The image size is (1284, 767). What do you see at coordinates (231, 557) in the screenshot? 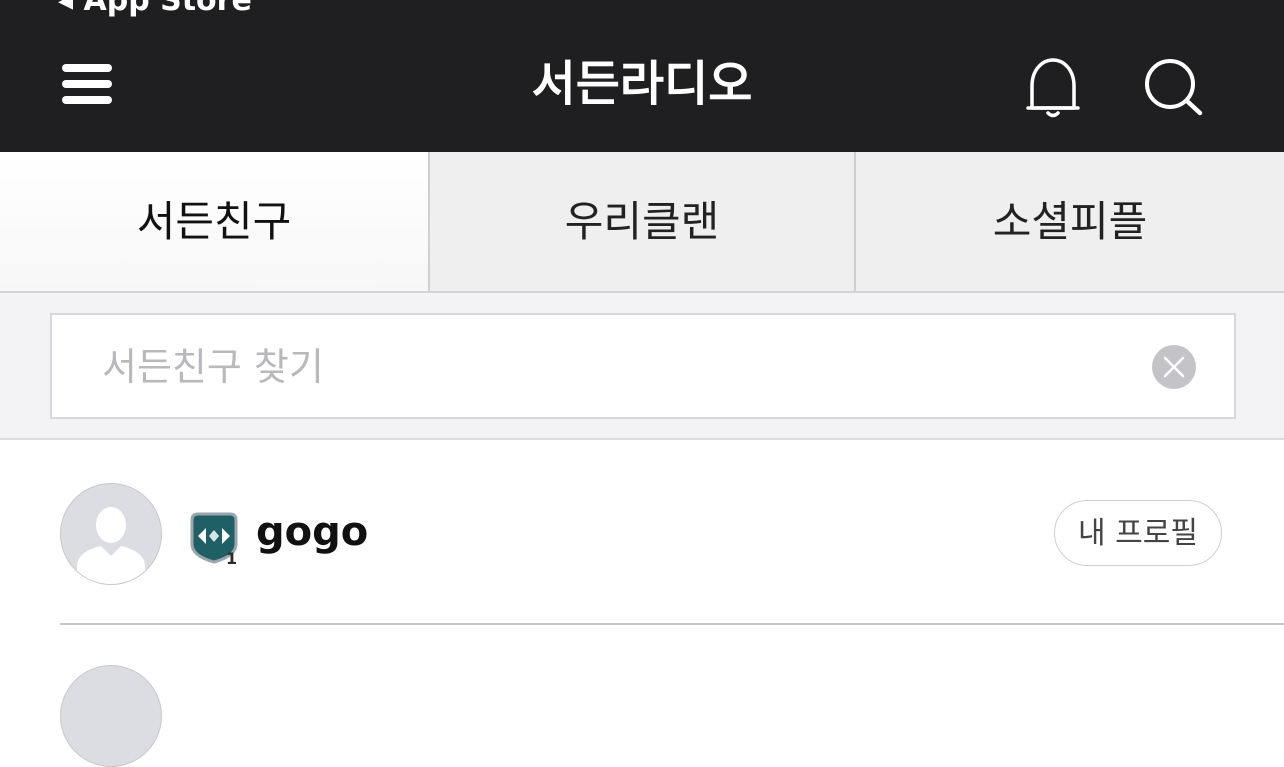
I see `rank-number: 1` at bounding box center [231, 557].